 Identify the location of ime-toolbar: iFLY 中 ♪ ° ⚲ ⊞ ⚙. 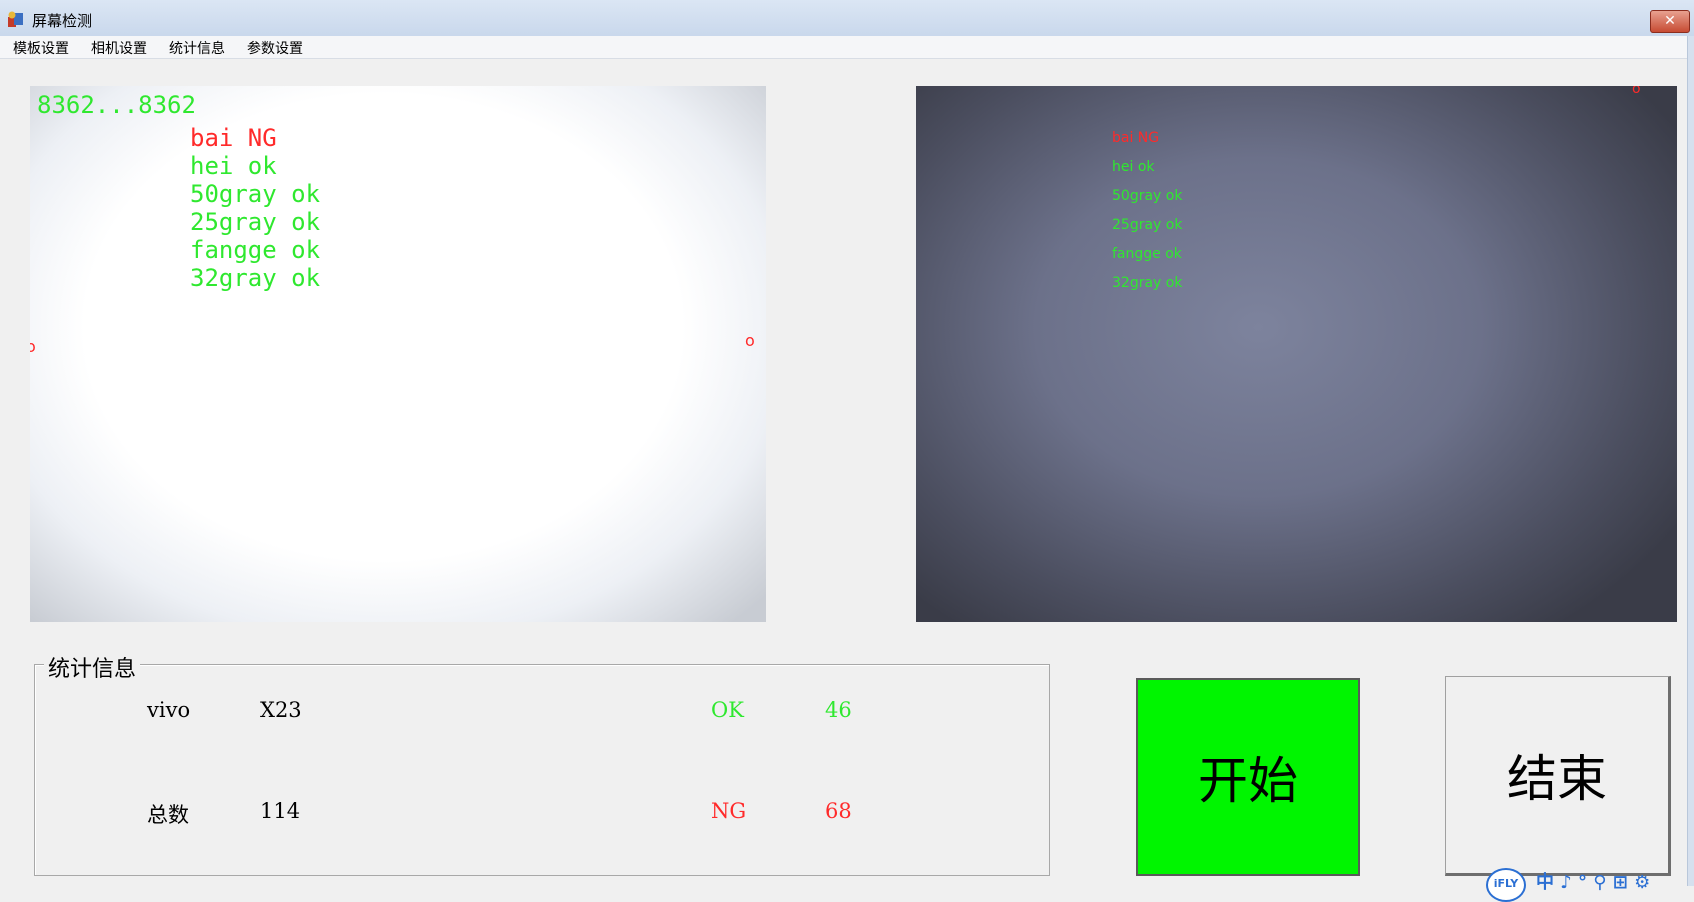
(1590, 884).